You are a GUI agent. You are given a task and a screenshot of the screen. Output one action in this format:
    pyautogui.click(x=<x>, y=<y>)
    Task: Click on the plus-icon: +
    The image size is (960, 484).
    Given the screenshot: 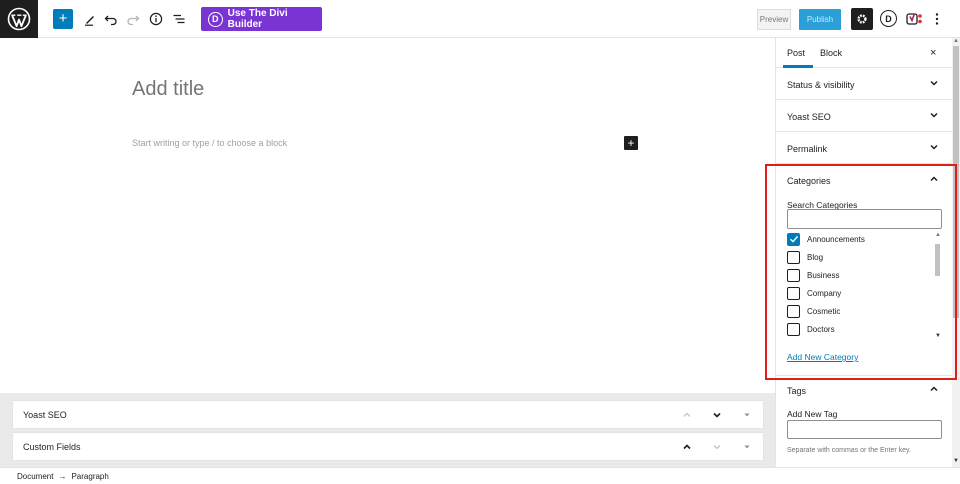 What is the action you would take?
    pyautogui.click(x=631, y=143)
    